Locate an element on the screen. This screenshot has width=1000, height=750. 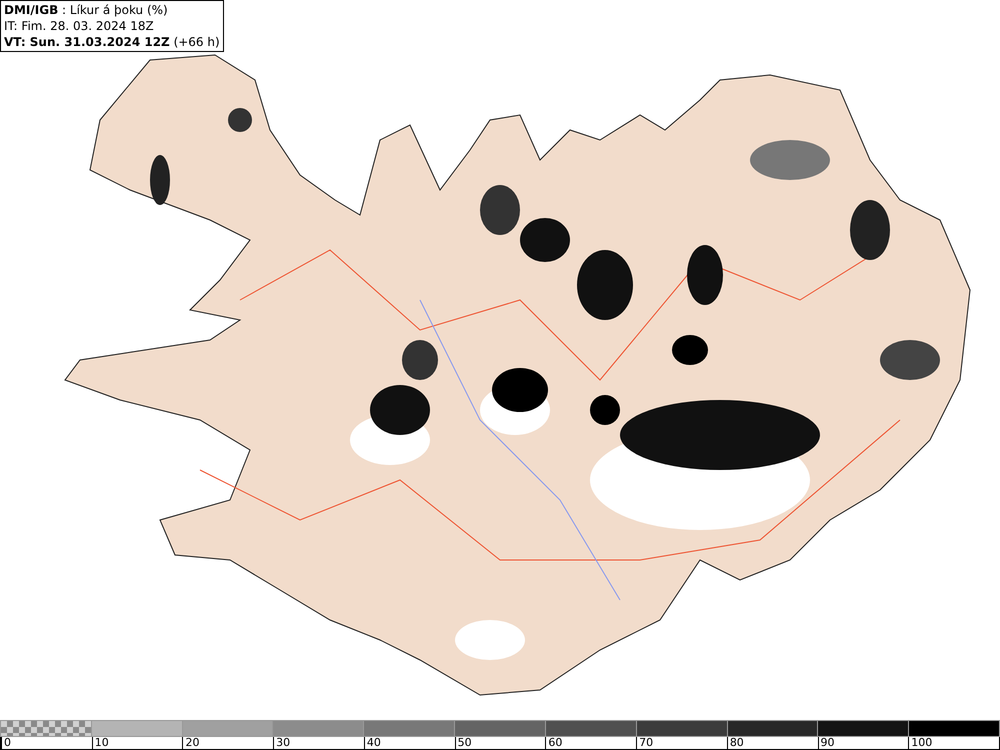
scale-tick-label: 70 is located at coordinates (645, 742).